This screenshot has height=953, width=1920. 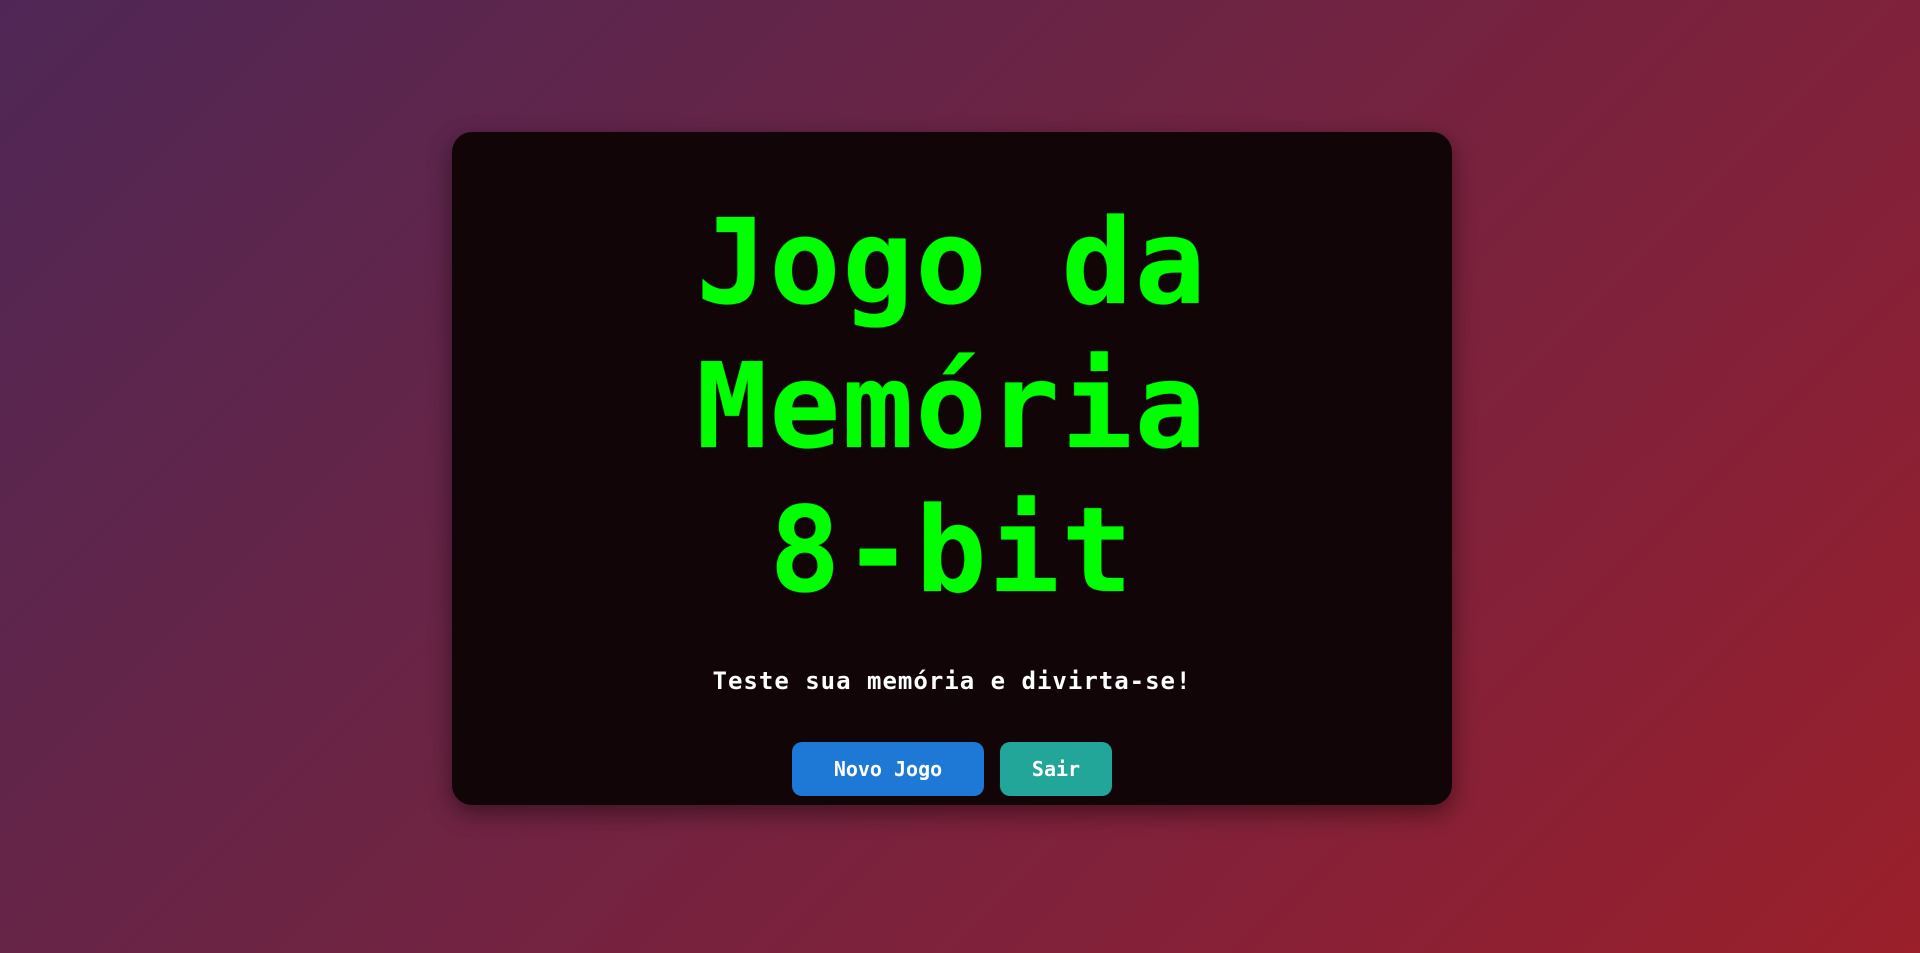 I want to click on new-game-button: Novo Jogo, so click(x=888, y=769).